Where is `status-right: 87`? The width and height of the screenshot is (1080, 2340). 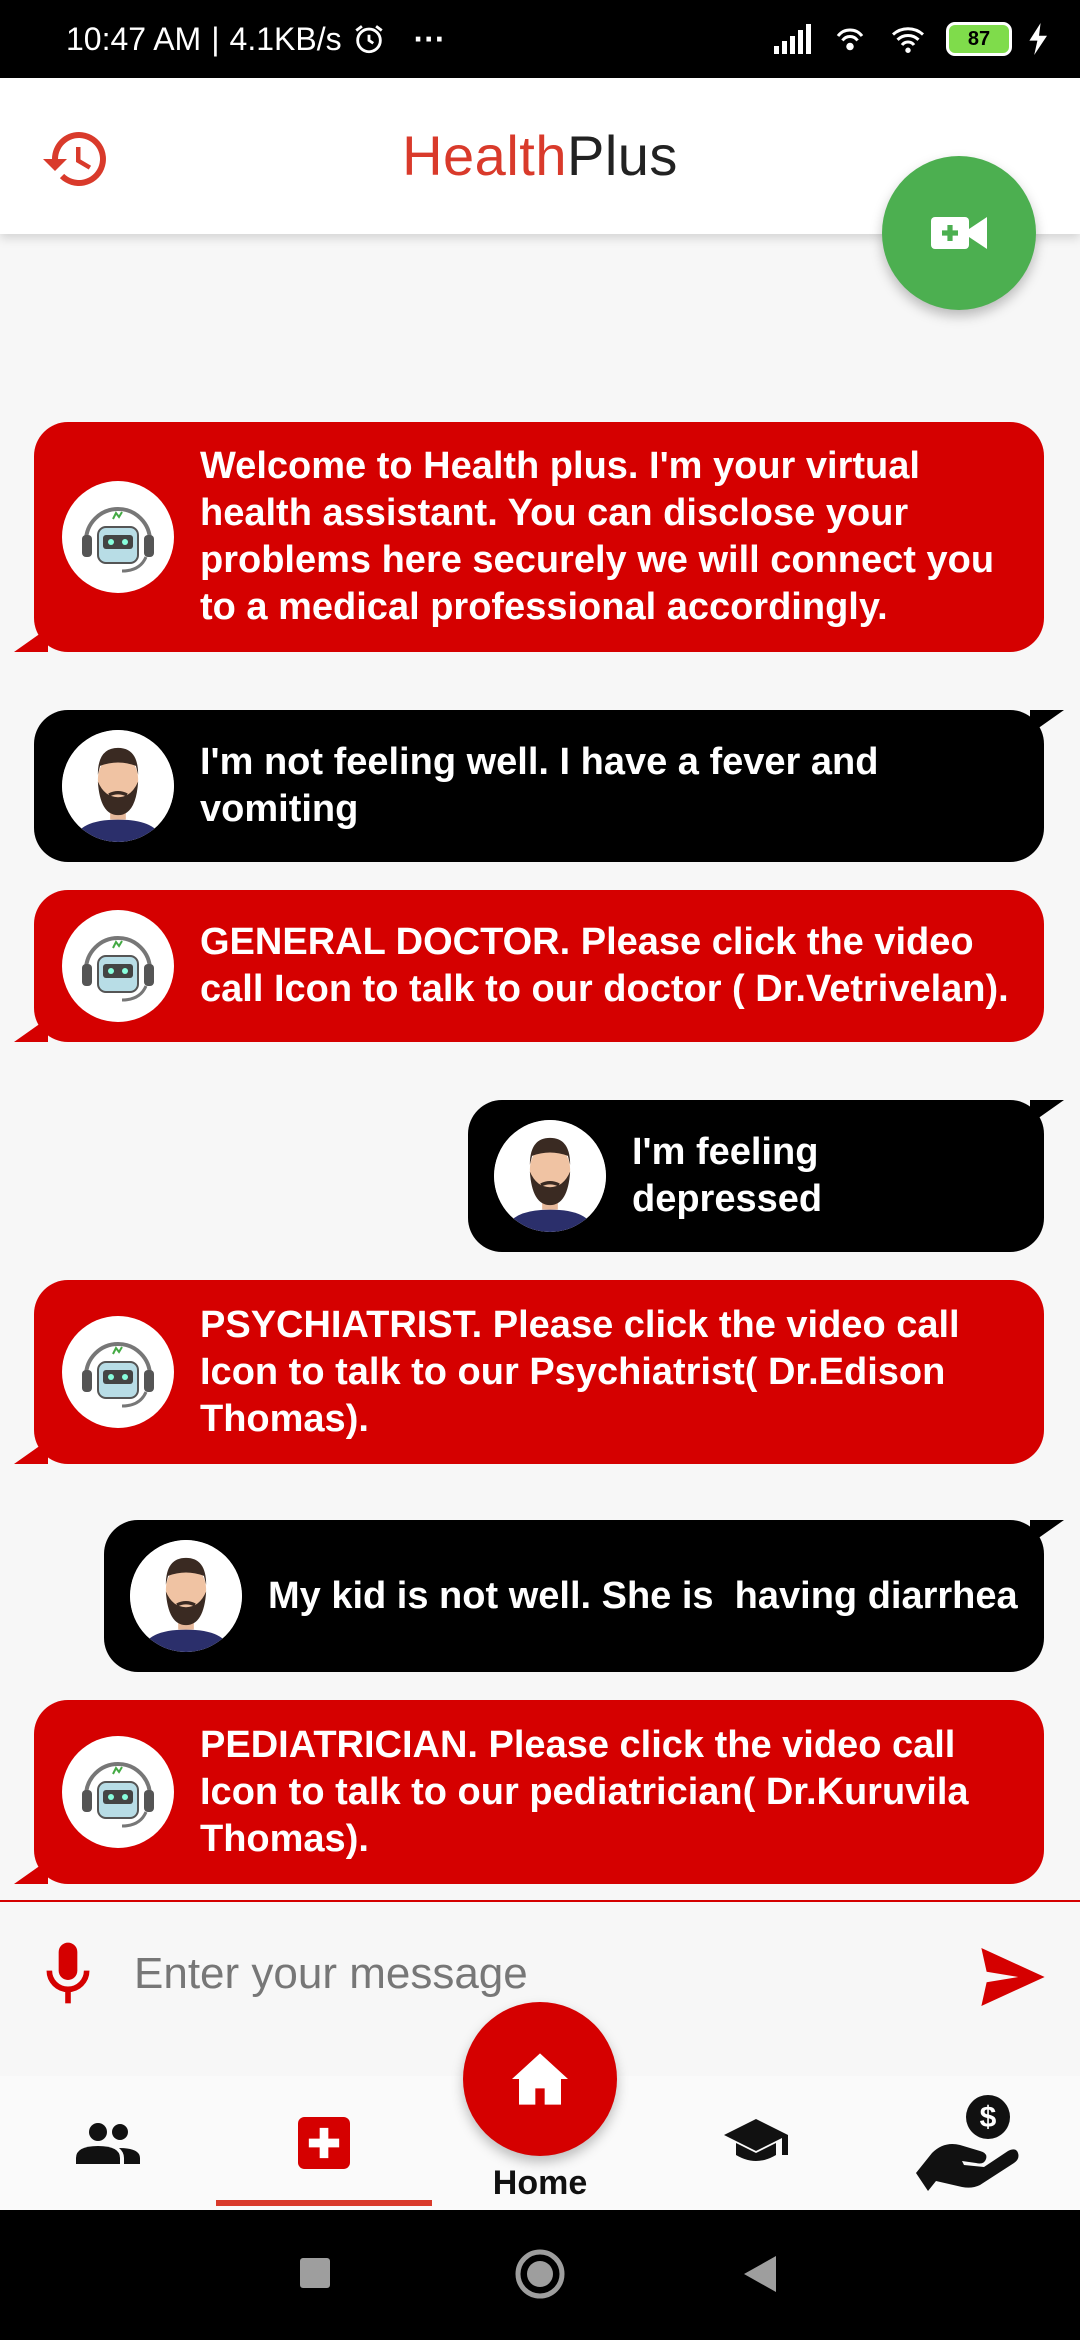 status-right: 87 is located at coordinates (911, 39).